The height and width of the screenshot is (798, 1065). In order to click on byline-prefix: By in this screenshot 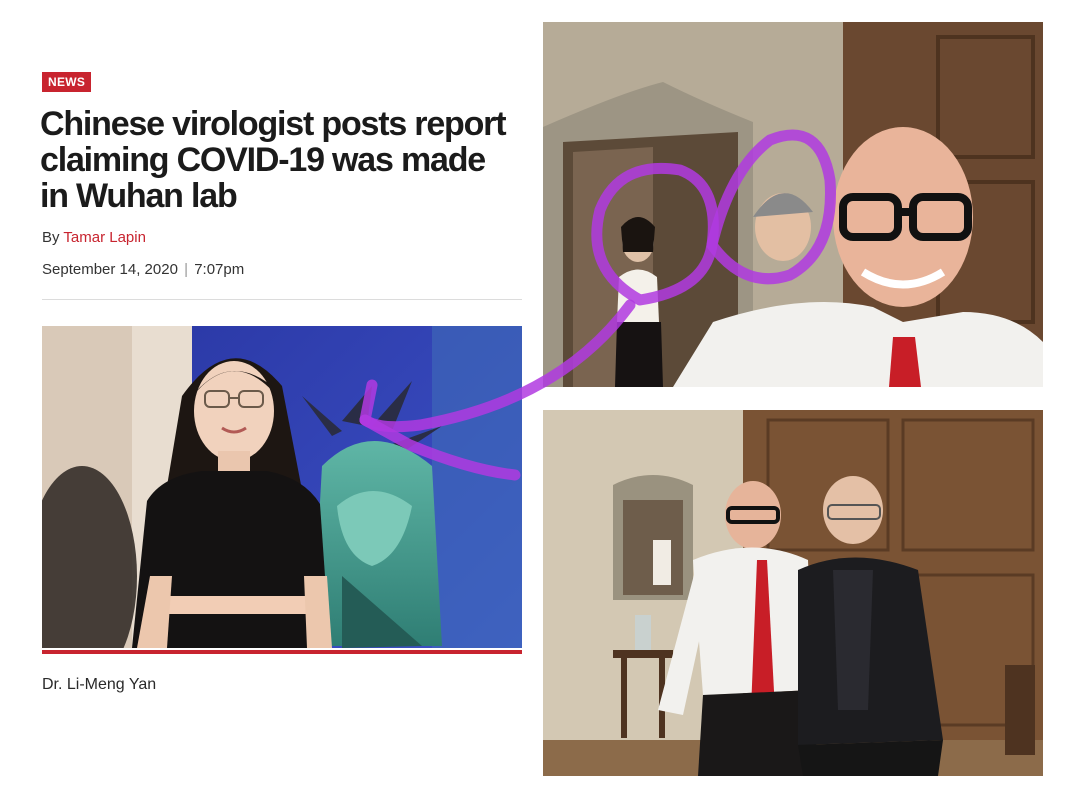, I will do `click(53, 237)`.